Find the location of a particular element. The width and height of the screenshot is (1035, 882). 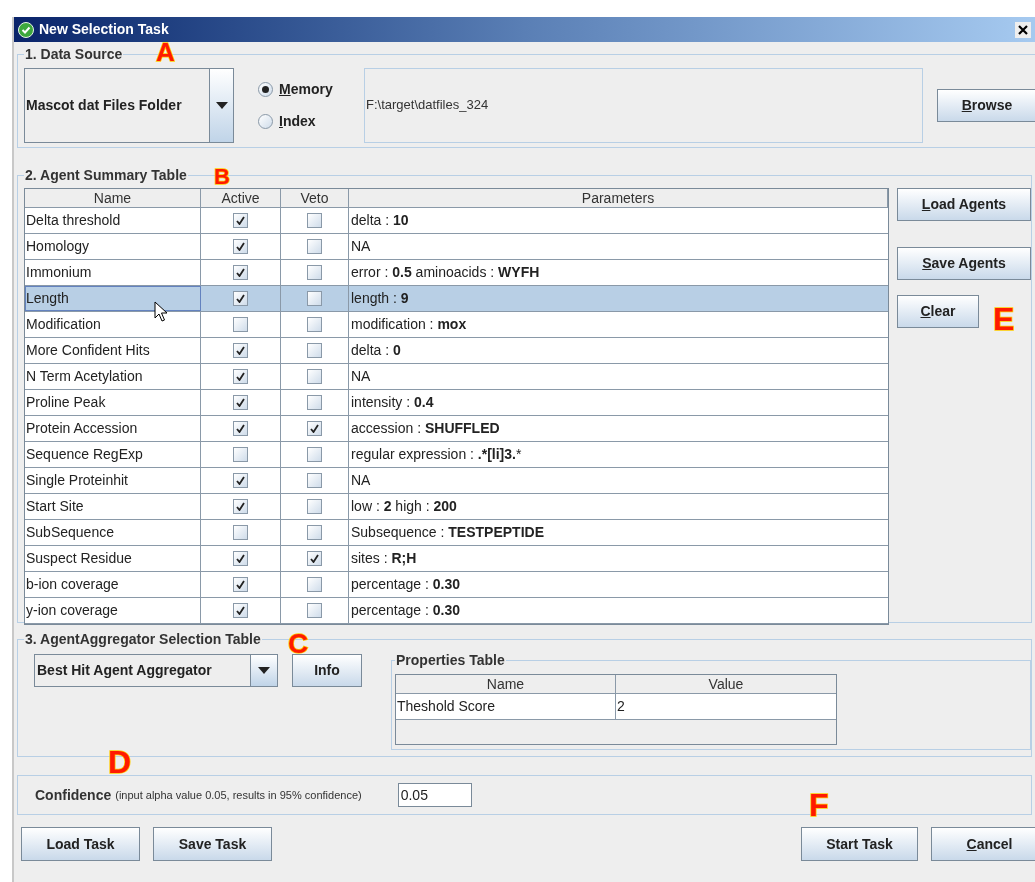

footer-button: Start Task is located at coordinates (859, 844).